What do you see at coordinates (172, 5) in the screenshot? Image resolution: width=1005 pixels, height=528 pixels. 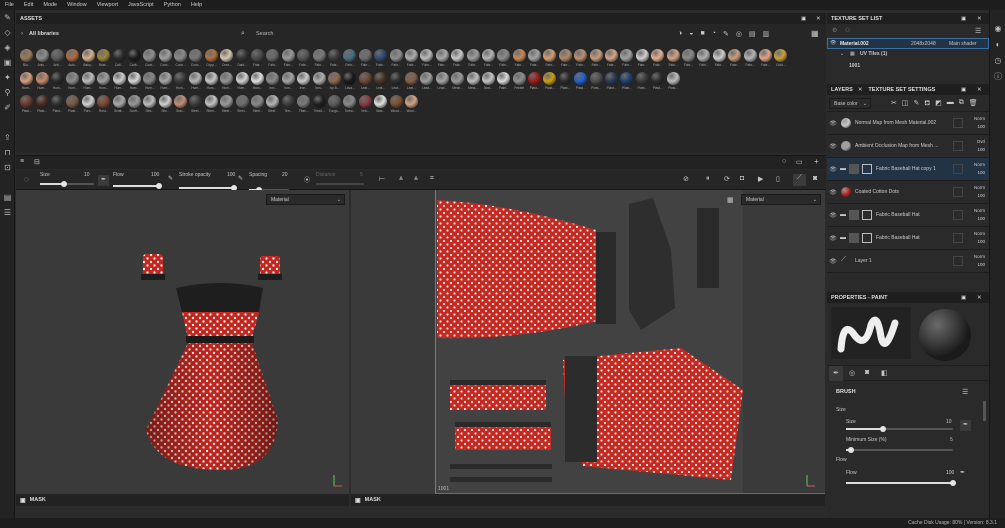 I see `menu-python: Python` at bounding box center [172, 5].